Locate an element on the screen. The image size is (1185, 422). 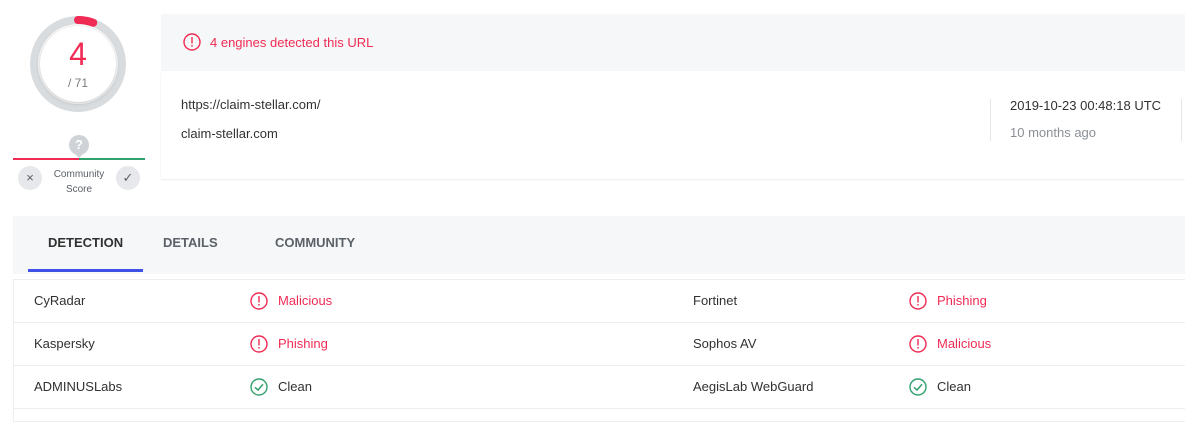
report-tabs: DETECTION DETAILS COMMUNITY is located at coordinates (599, 245).